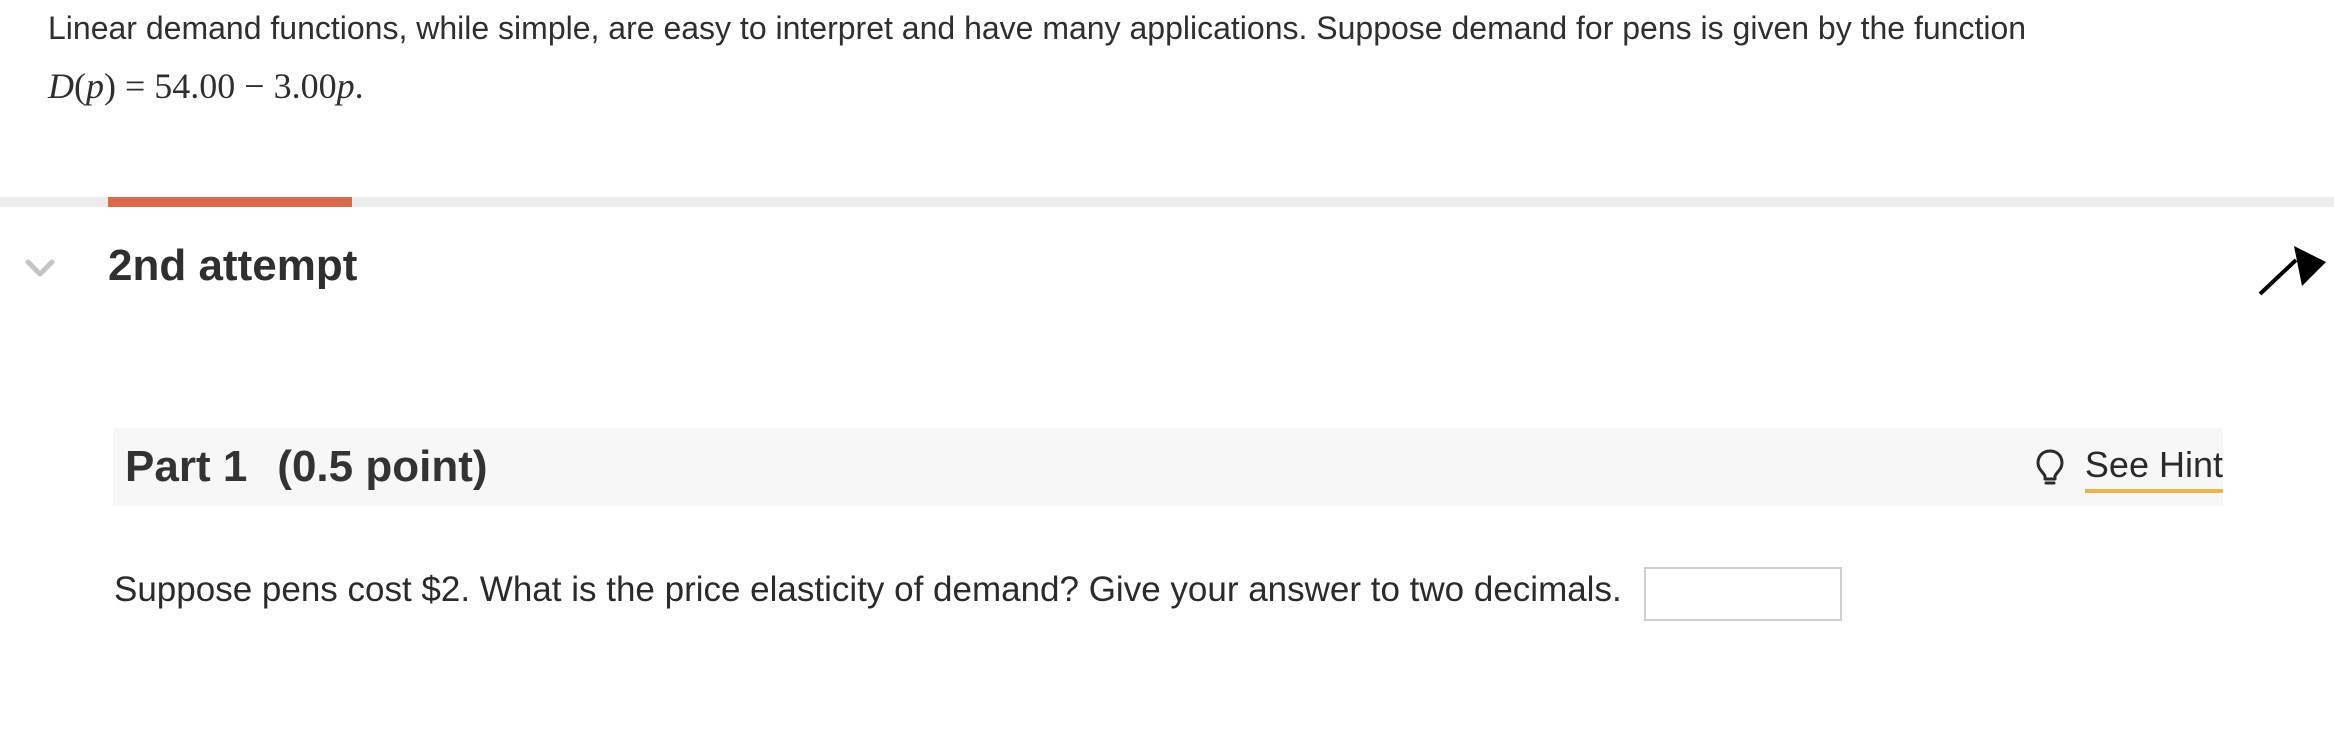  I want to click on demand-formula: D(p) = 54.00 − 3.00p., so click(206, 86).